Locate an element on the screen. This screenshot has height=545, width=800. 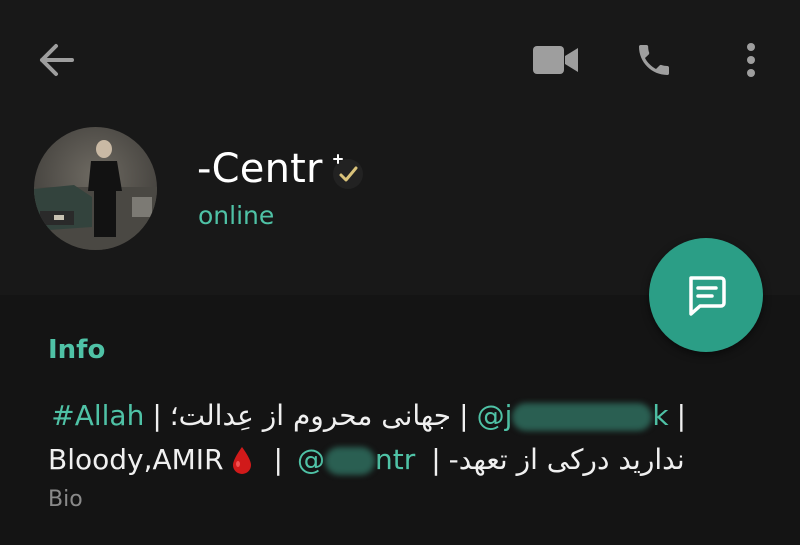
hashtag-link: #Allah is located at coordinates (97, 416).